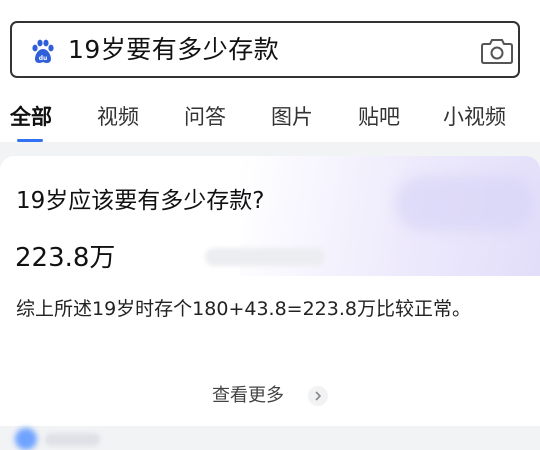  I want to click on next-result-preview, so click(57, 439).